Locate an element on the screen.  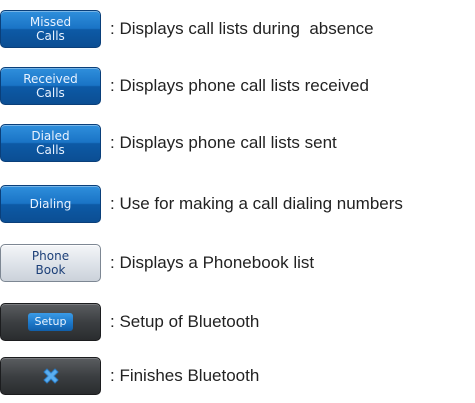
missed-calls-description: : Displays call lists during absence is located at coordinates (242, 28).